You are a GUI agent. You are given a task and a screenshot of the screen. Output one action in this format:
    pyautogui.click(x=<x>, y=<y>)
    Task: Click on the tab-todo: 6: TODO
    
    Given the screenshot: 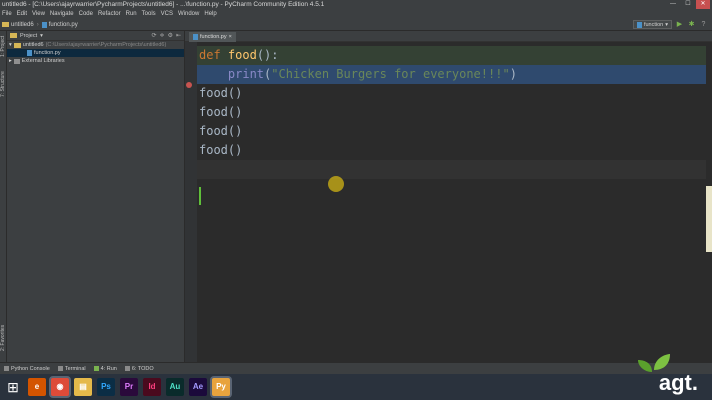 What is the action you would take?
    pyautogui.click(x=139, y=368)
    